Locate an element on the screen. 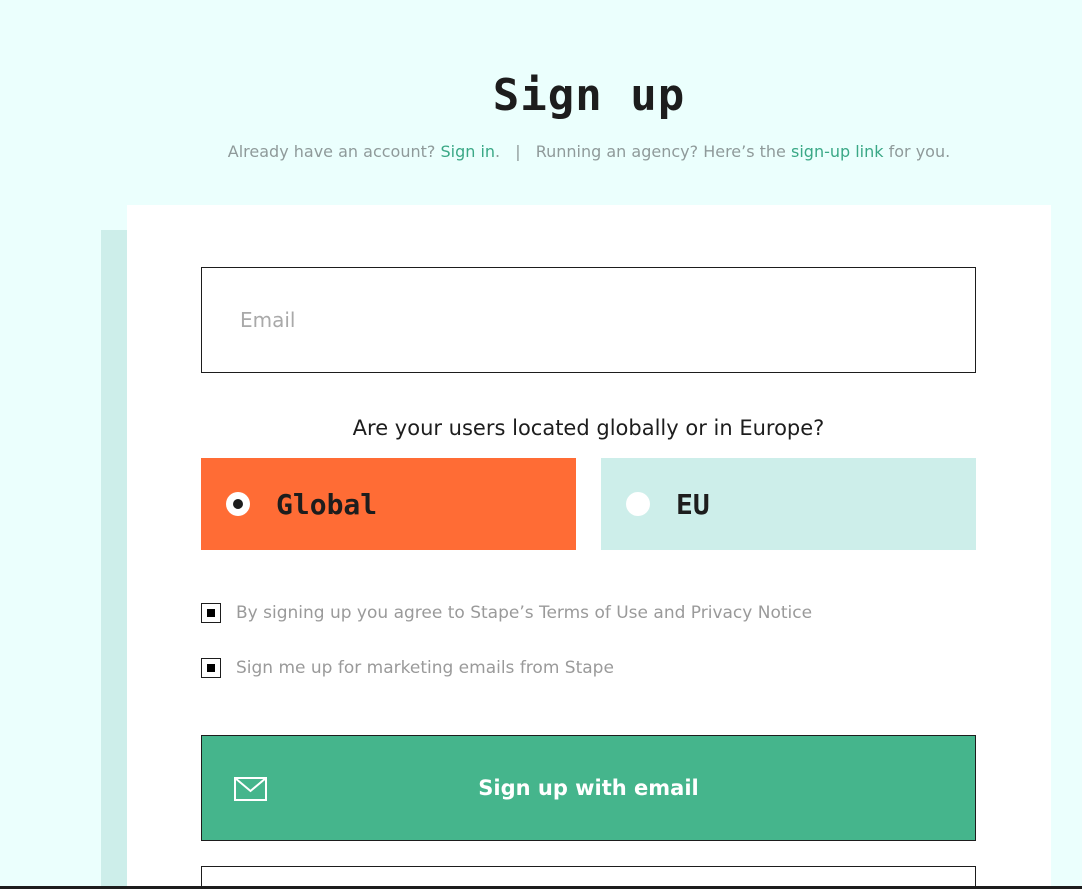  email-field is located at coordinates (588, 320).